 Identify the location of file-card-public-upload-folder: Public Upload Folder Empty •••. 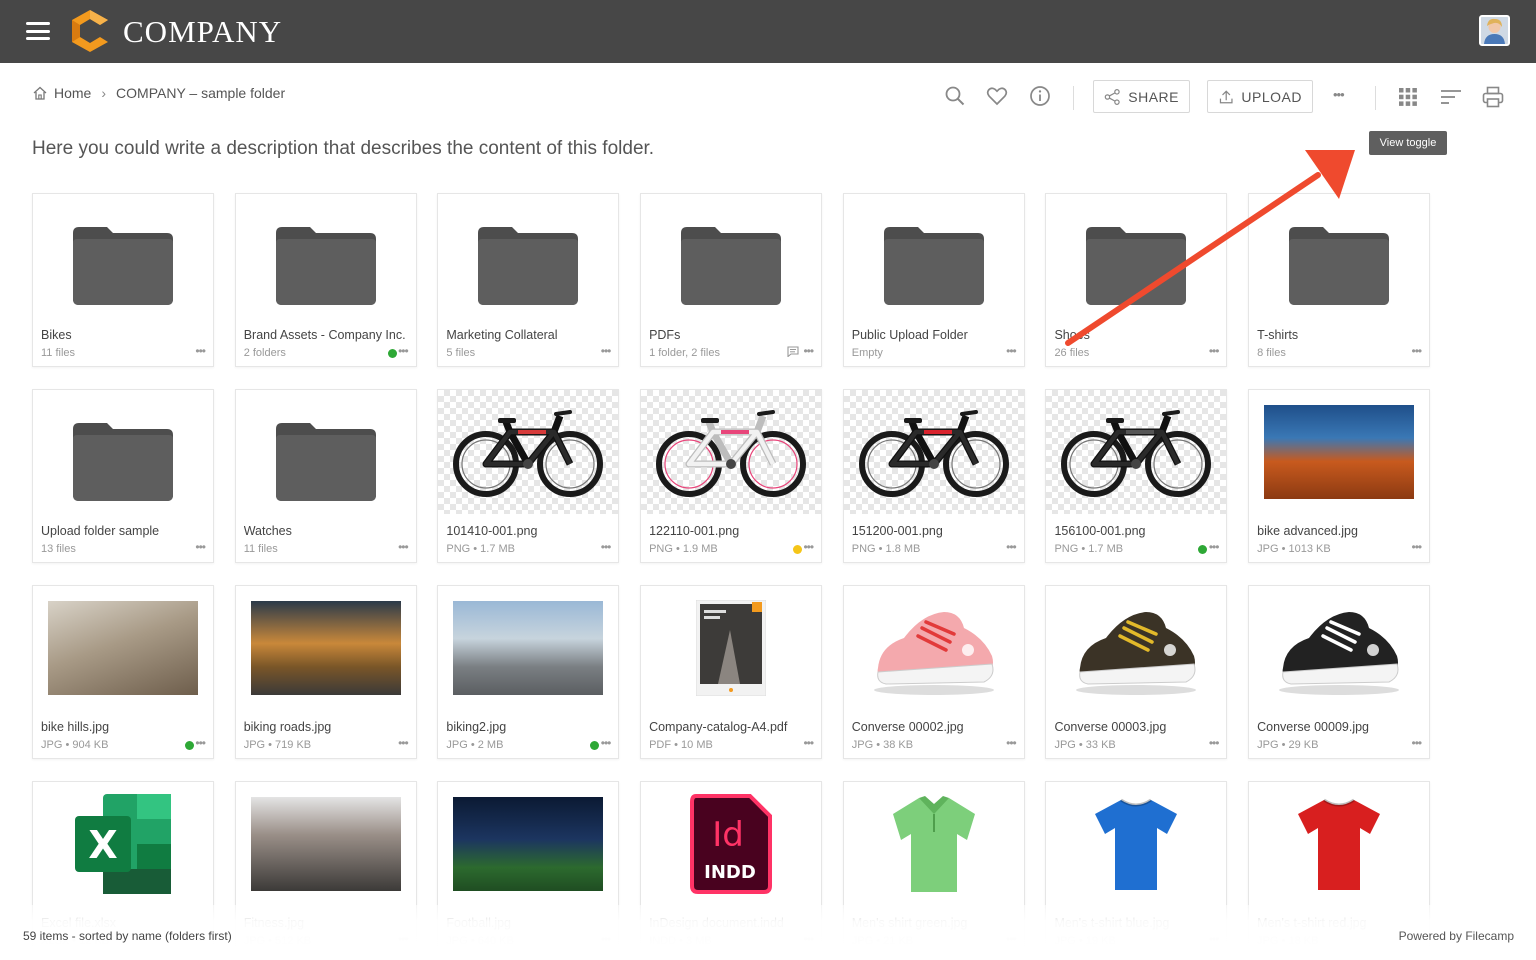
(933, 280).